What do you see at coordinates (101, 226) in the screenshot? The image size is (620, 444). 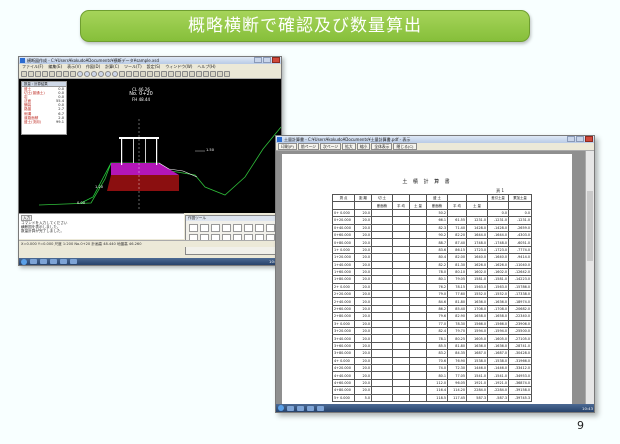 I see `command-area: 入力 コマンドを入力してください 横断図を表示しました。 数量計算が完了しました。` at bounding box center [101, 226].